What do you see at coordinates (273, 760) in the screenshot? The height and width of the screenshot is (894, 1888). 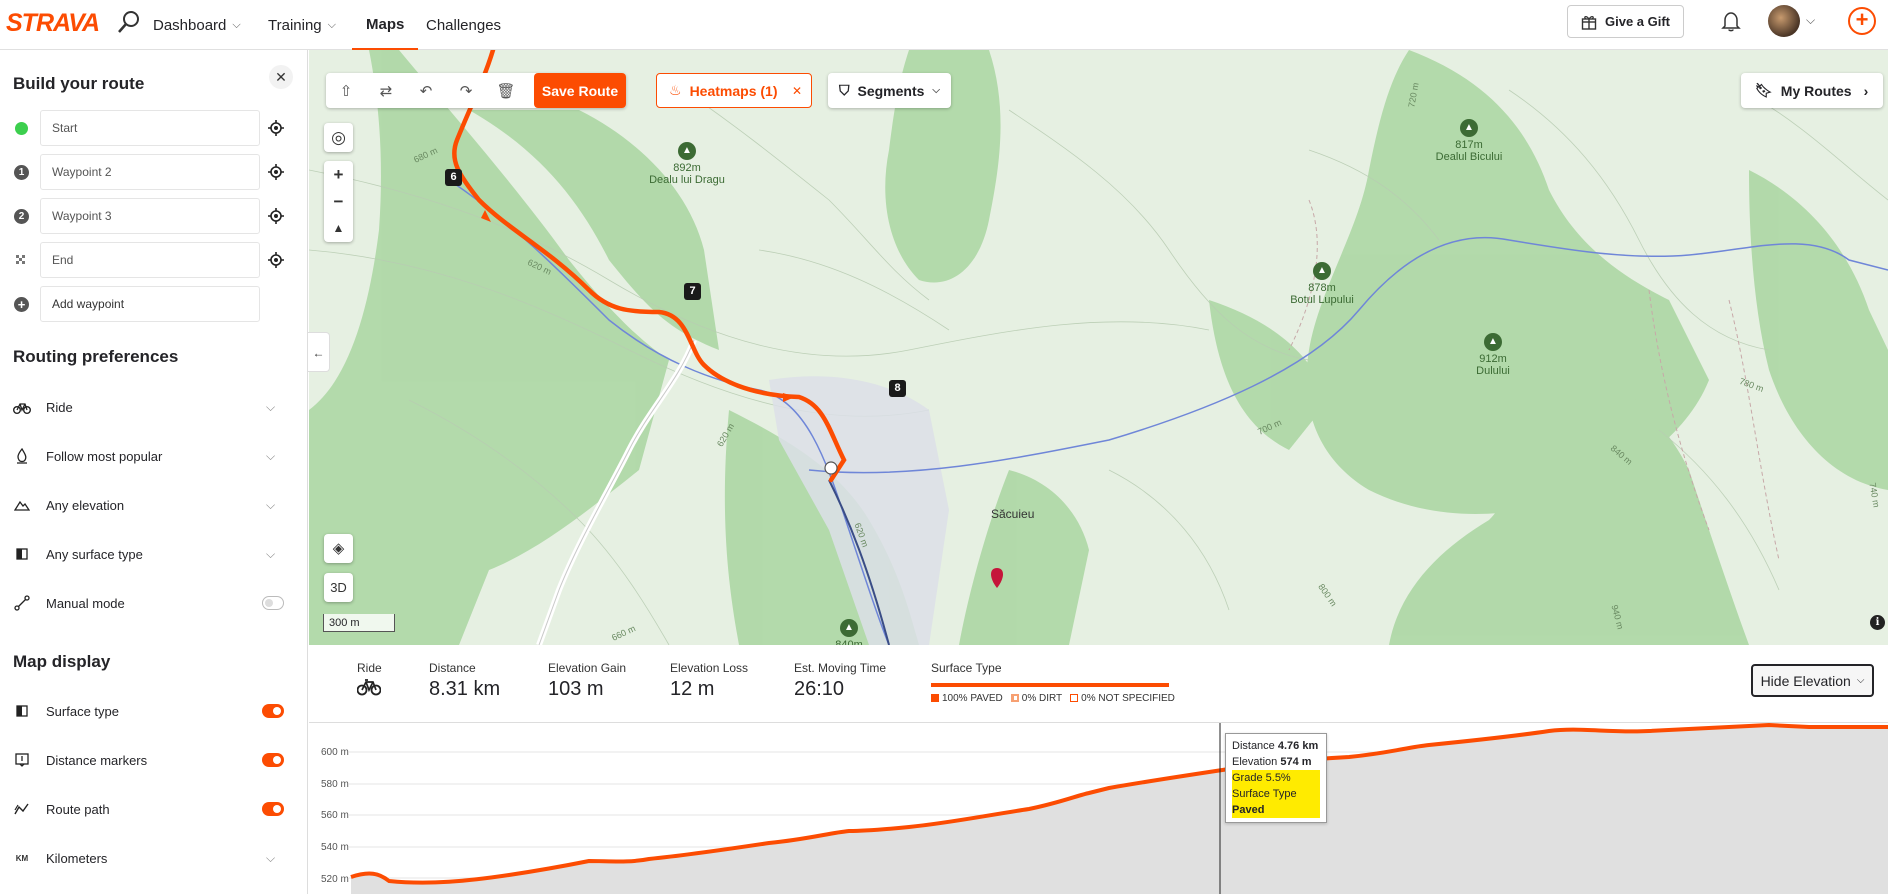 I see `distance-markers-toggle` at bounding box center [273, 760].